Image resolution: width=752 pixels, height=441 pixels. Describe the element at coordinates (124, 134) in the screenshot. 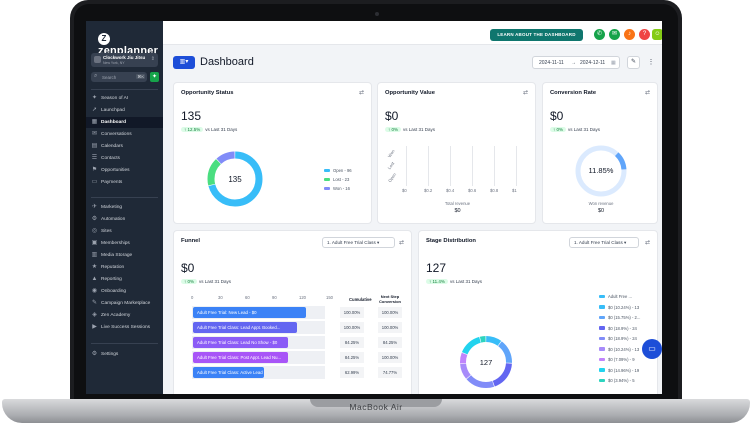

I see `sidebar-item-conversations: ✉ Conversations` at that location.